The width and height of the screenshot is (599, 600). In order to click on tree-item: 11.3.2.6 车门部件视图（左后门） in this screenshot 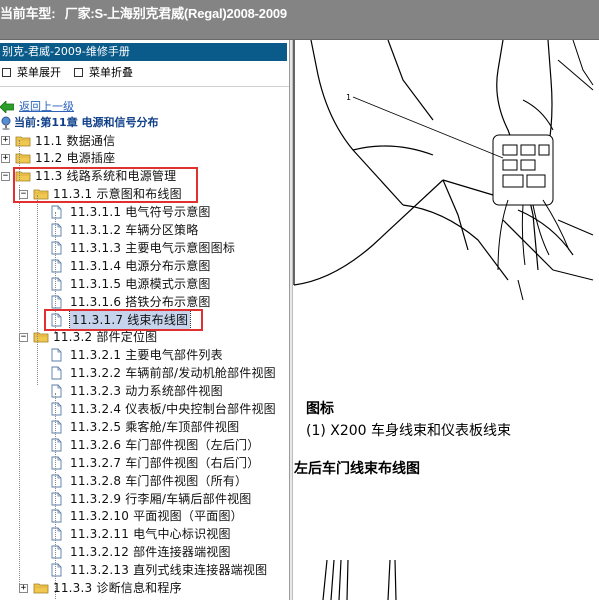, I will do `click(155, 444)`.